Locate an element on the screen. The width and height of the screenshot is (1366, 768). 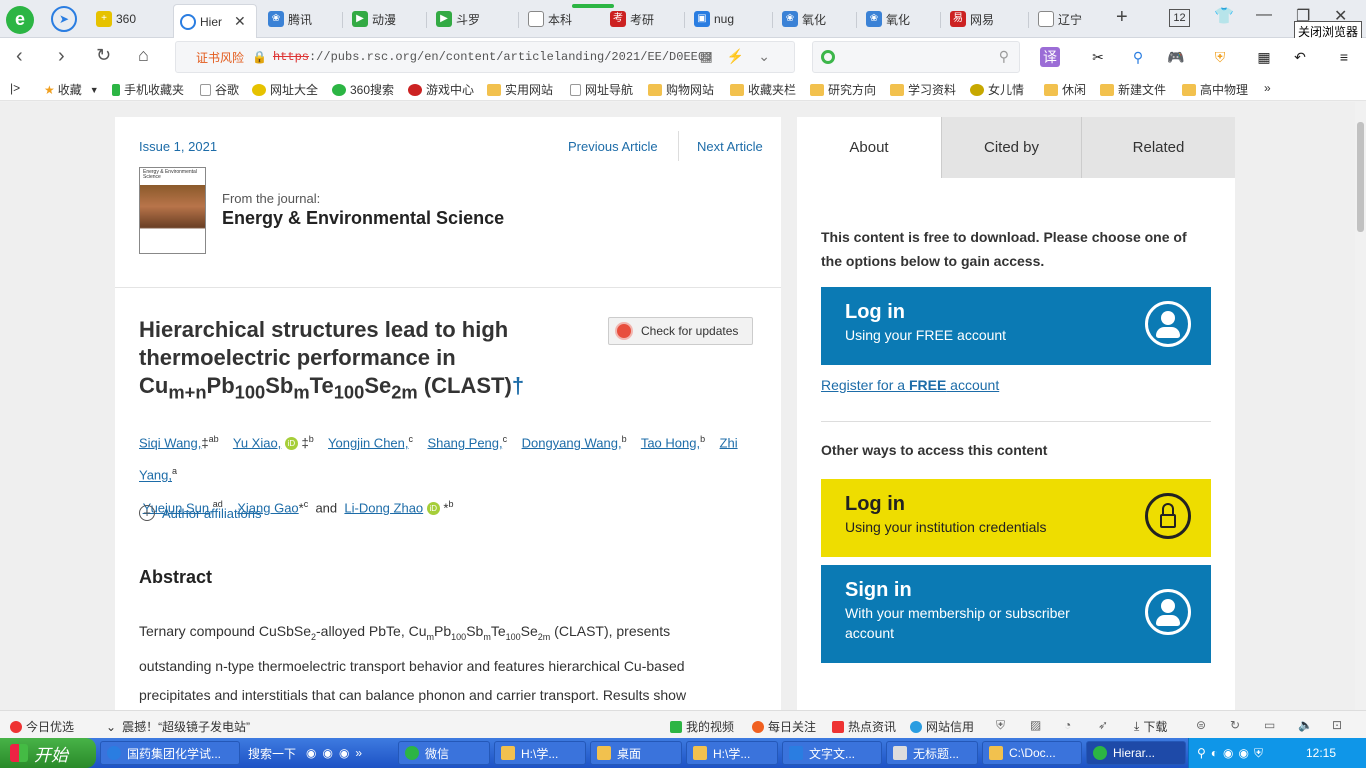
journal-cover-image: Energy & Environmental Science is located at coordinates (172, 210).